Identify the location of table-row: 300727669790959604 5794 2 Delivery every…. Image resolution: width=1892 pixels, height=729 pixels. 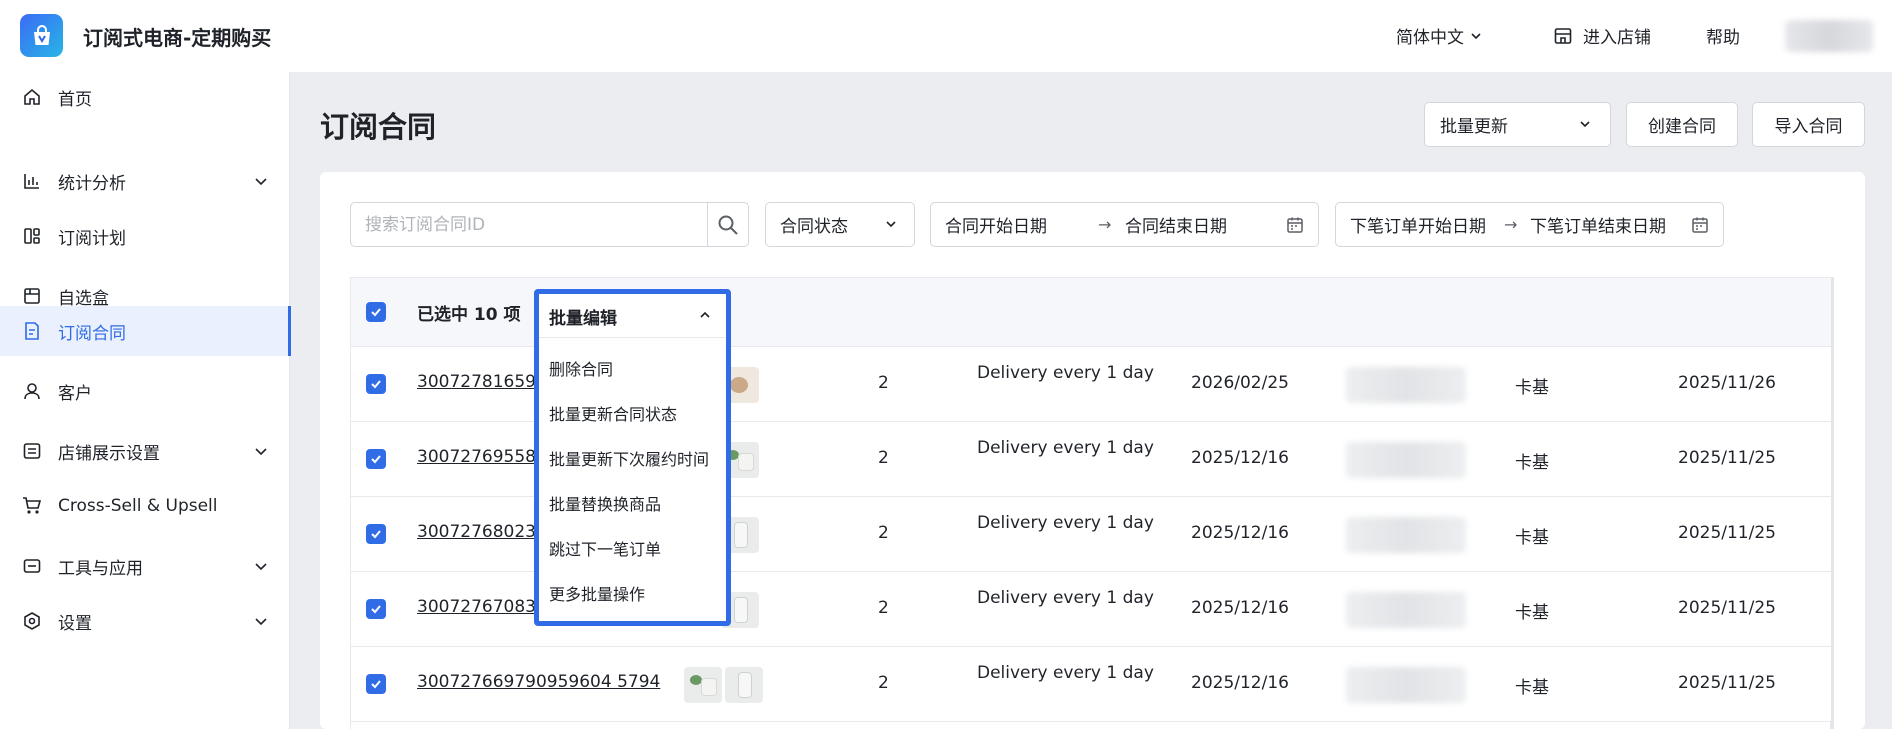
(1091, 684).